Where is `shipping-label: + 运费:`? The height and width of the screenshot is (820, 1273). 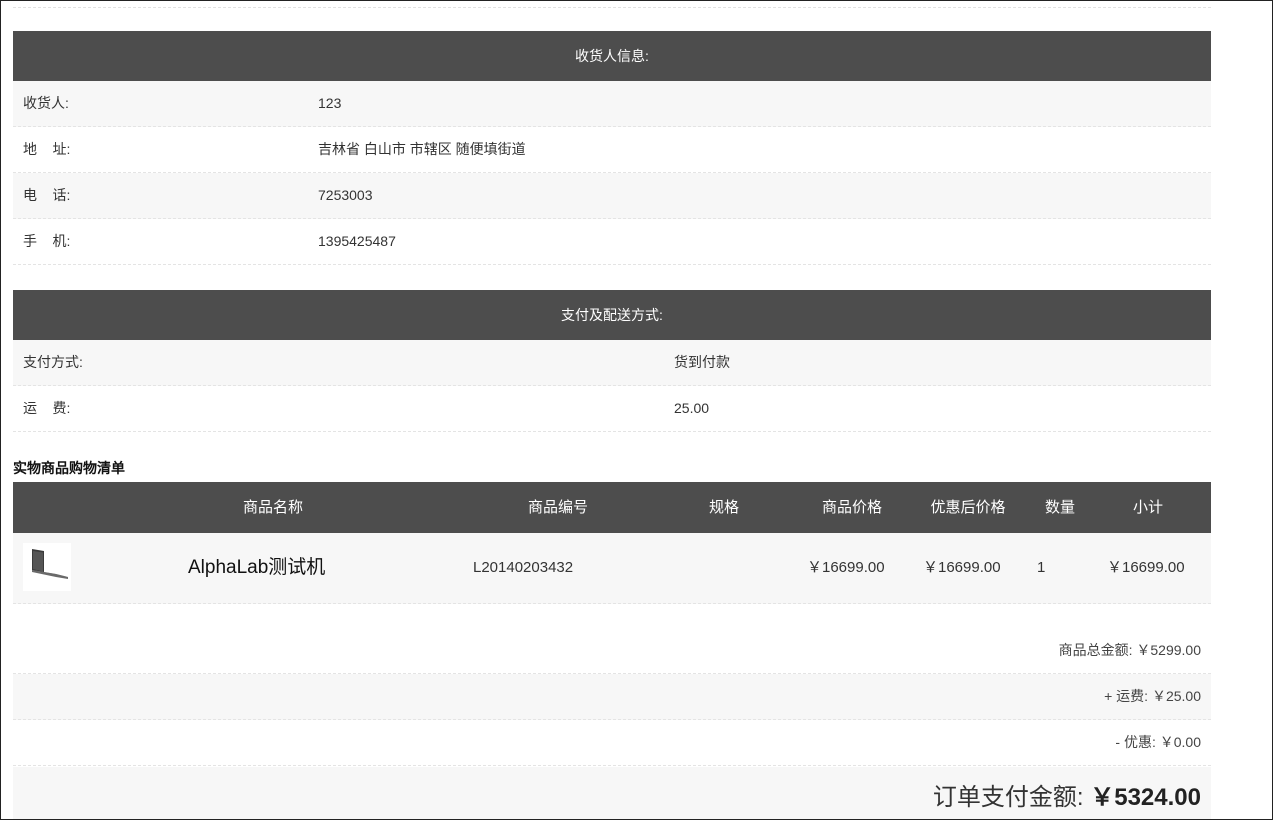
shipping-label: + 运费: is located at coordinates (1126, 696).